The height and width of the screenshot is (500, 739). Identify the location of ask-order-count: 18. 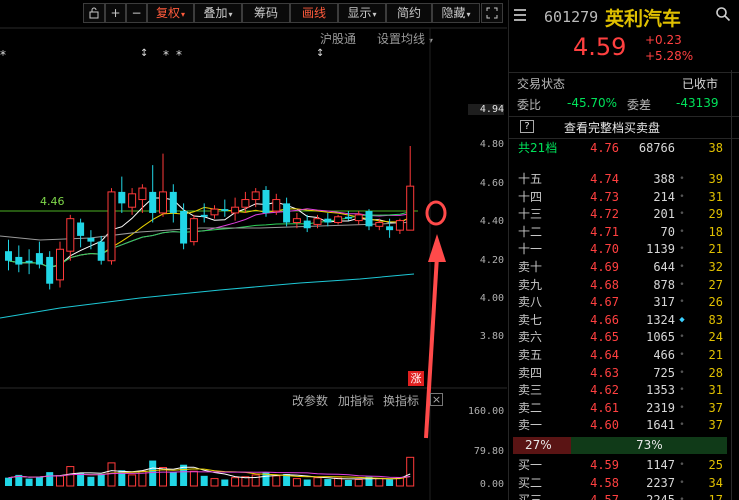
(715, 231).